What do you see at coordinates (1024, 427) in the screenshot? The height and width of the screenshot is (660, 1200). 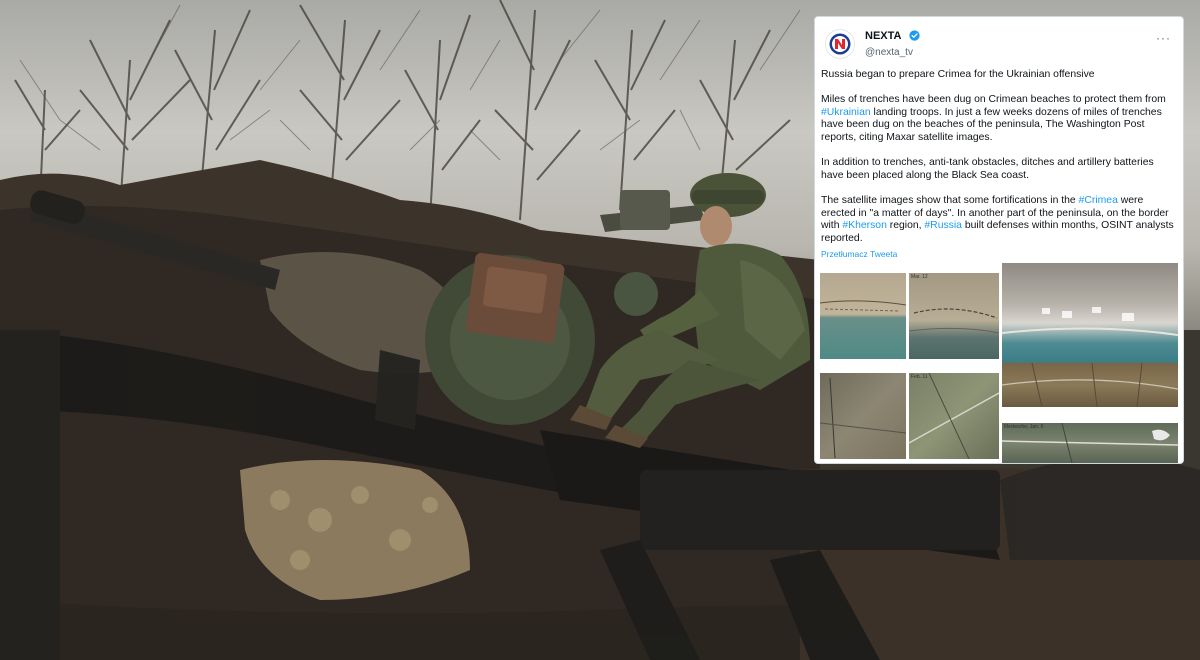 I see `image-date-label: Medvezhe, Jan. 6` at bounding box center [1024, 427].